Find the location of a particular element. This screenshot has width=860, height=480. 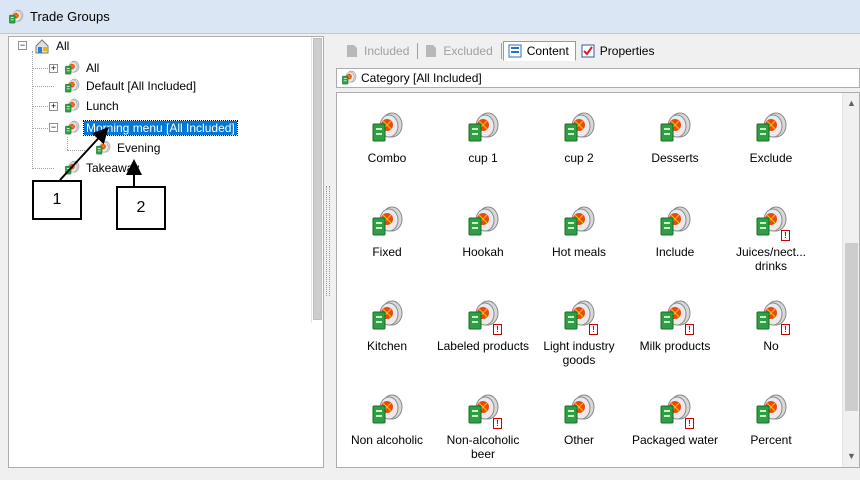

tab-label: Included is located at coordinates (387, 51).